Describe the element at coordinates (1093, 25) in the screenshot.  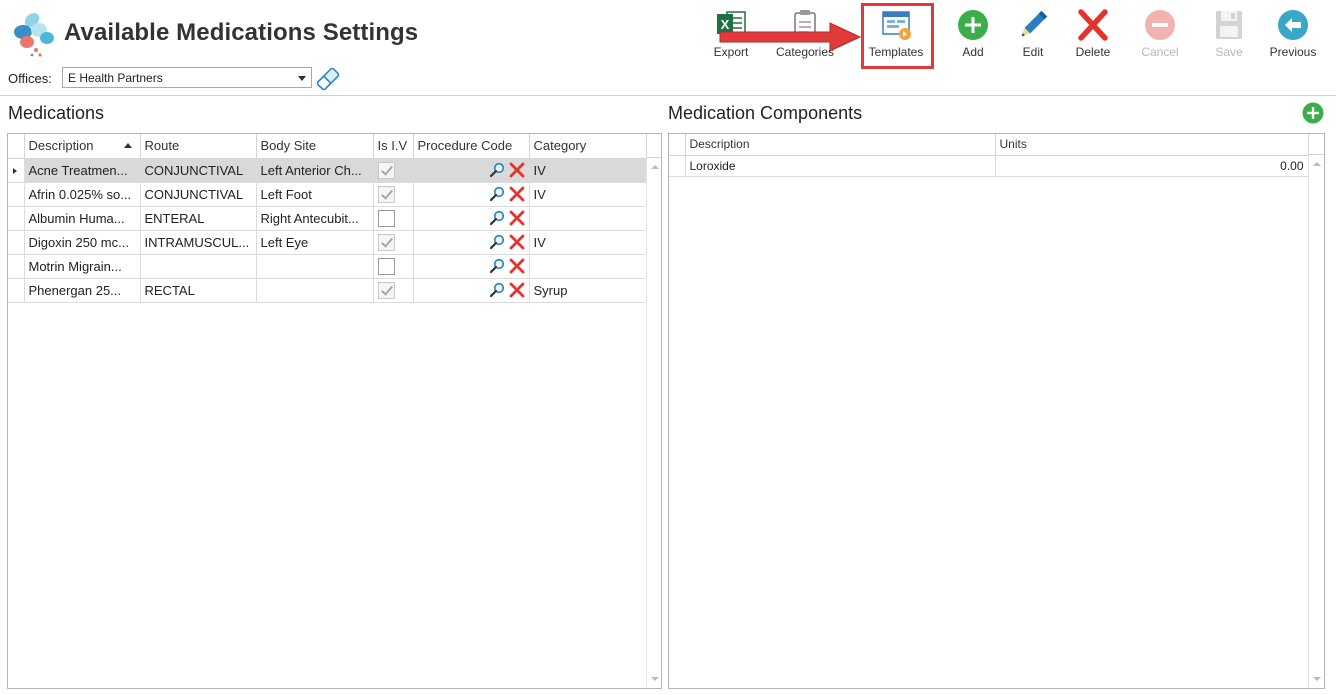
I see `delete-x-icon` at that location.